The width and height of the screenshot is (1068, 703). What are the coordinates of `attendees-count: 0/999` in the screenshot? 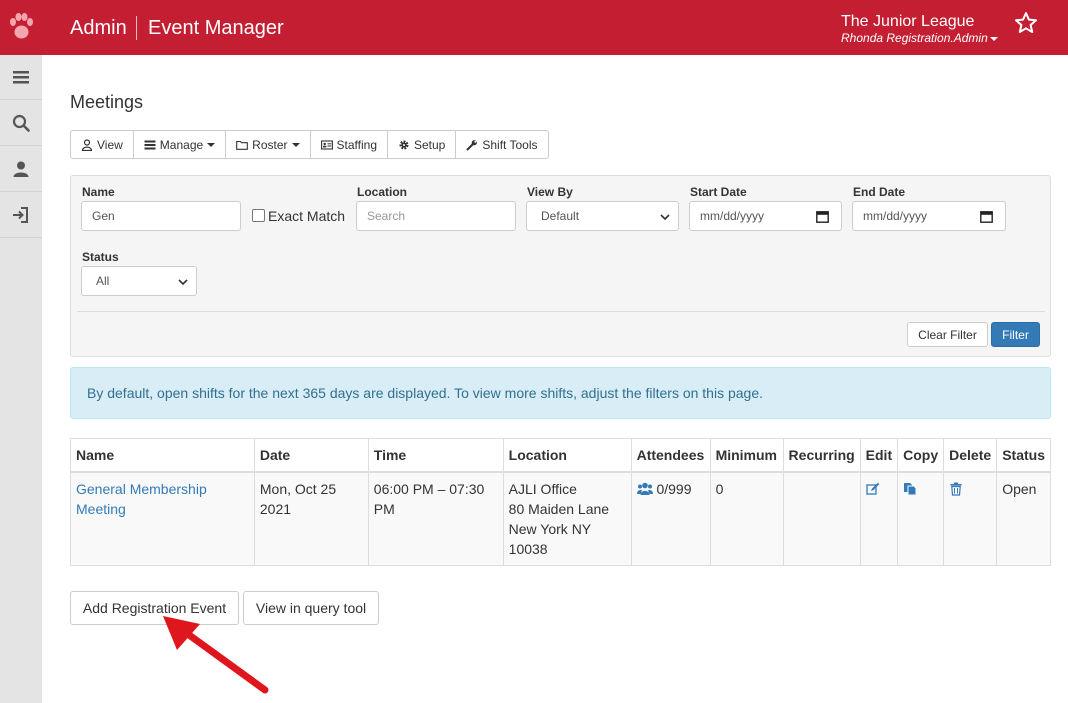 It's located at (674, 488).